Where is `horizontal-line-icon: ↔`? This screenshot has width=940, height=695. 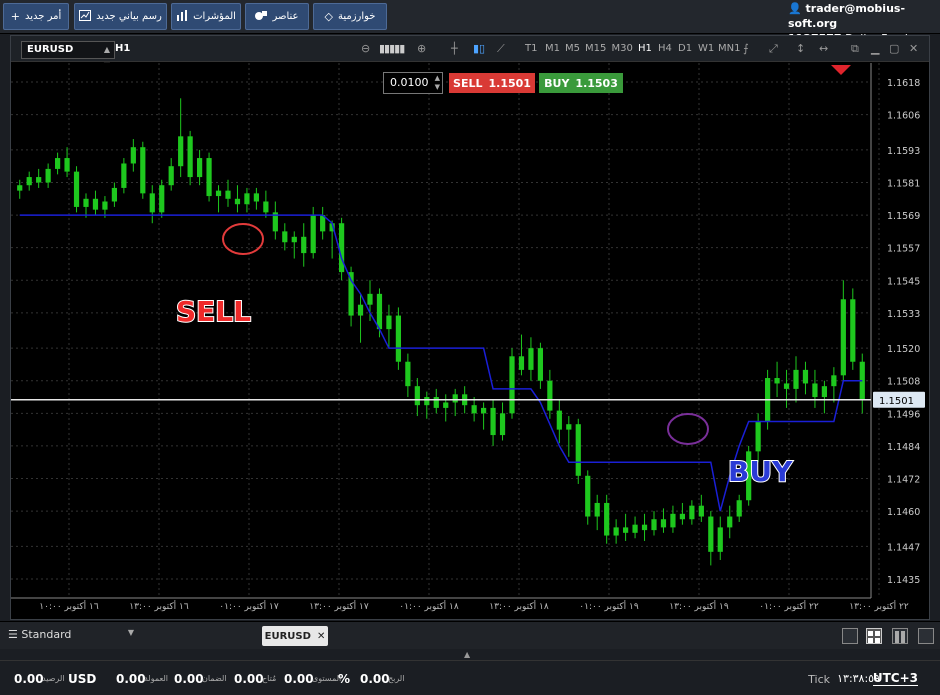 horizontal-line-icon: ↔ is located at coordinates (823, 48).